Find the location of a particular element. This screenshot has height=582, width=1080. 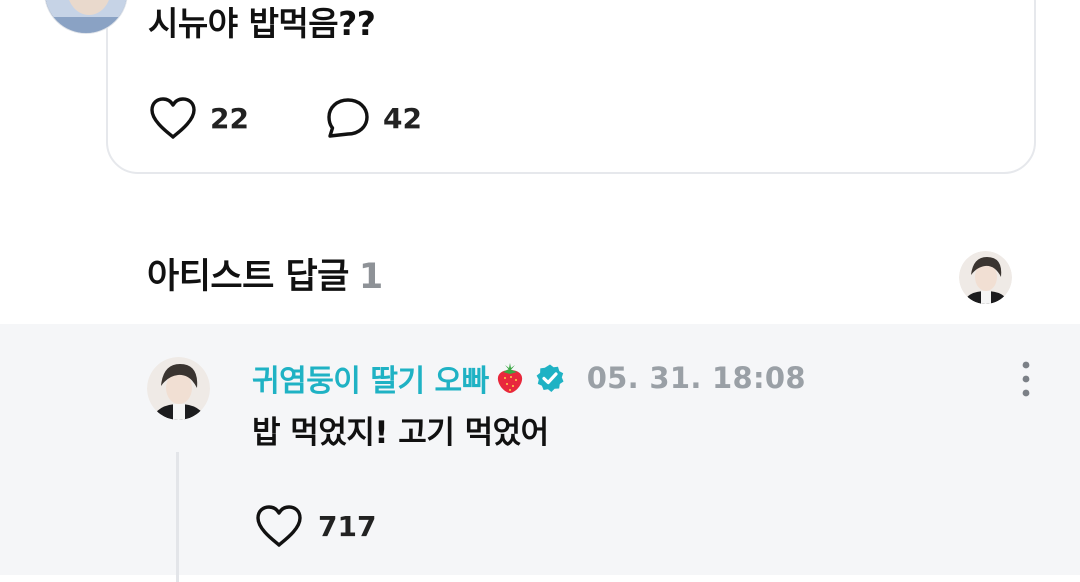

thread-line is located at coordinates (177, 517).